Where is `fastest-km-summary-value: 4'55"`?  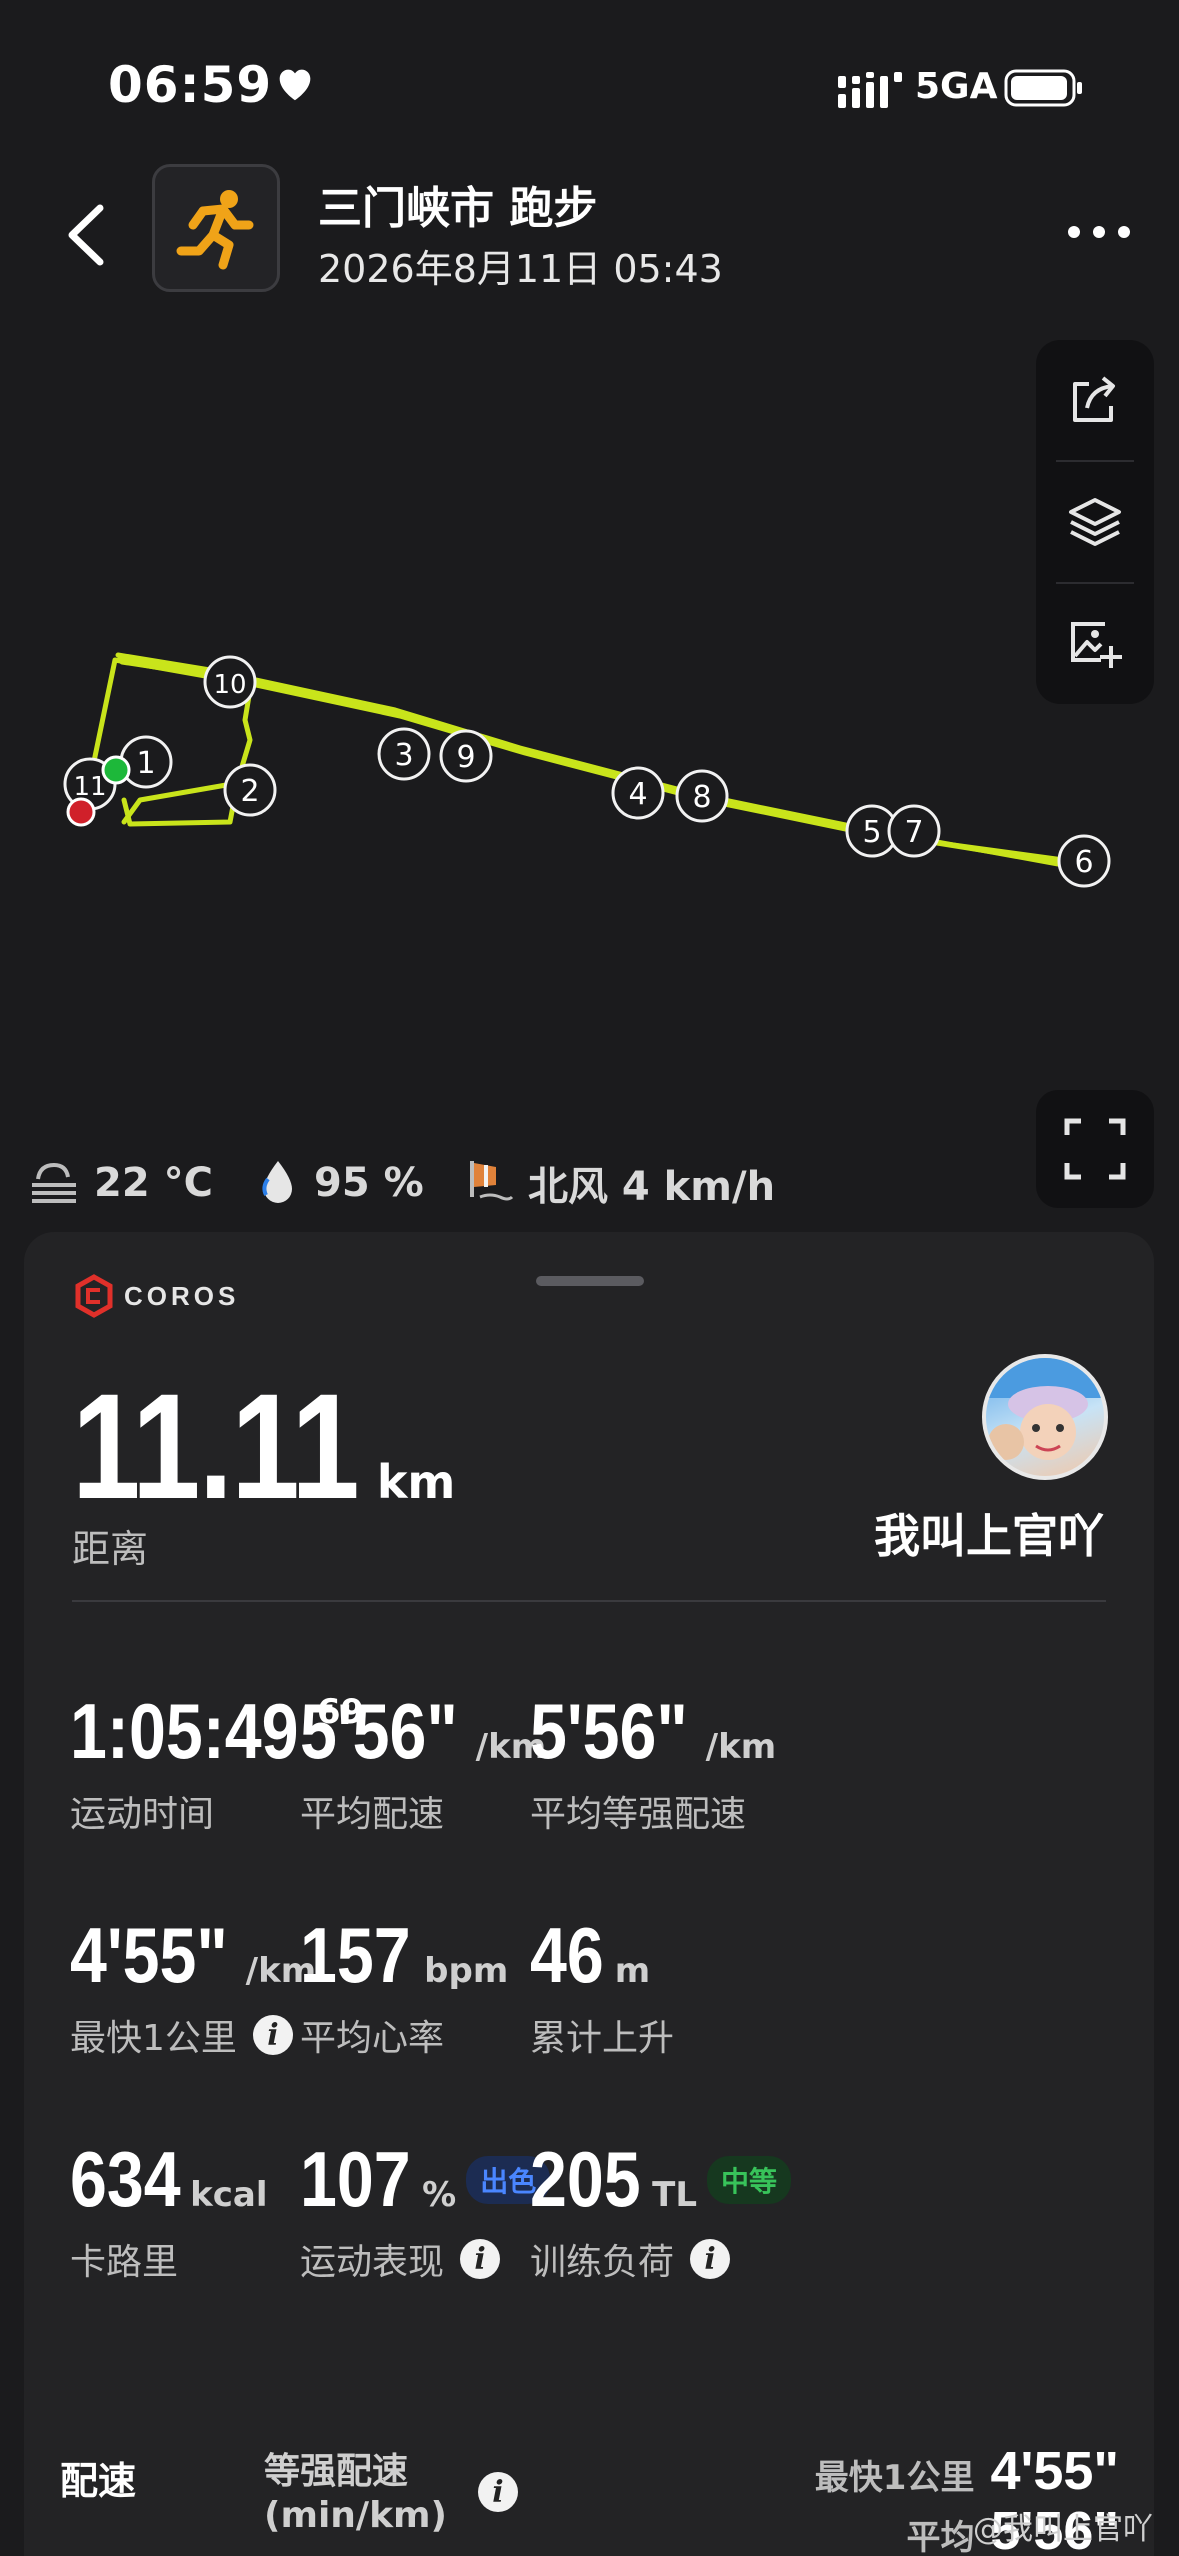
fastest-km-summary-value: 4'55" is located at coordinates (1054, 2471).